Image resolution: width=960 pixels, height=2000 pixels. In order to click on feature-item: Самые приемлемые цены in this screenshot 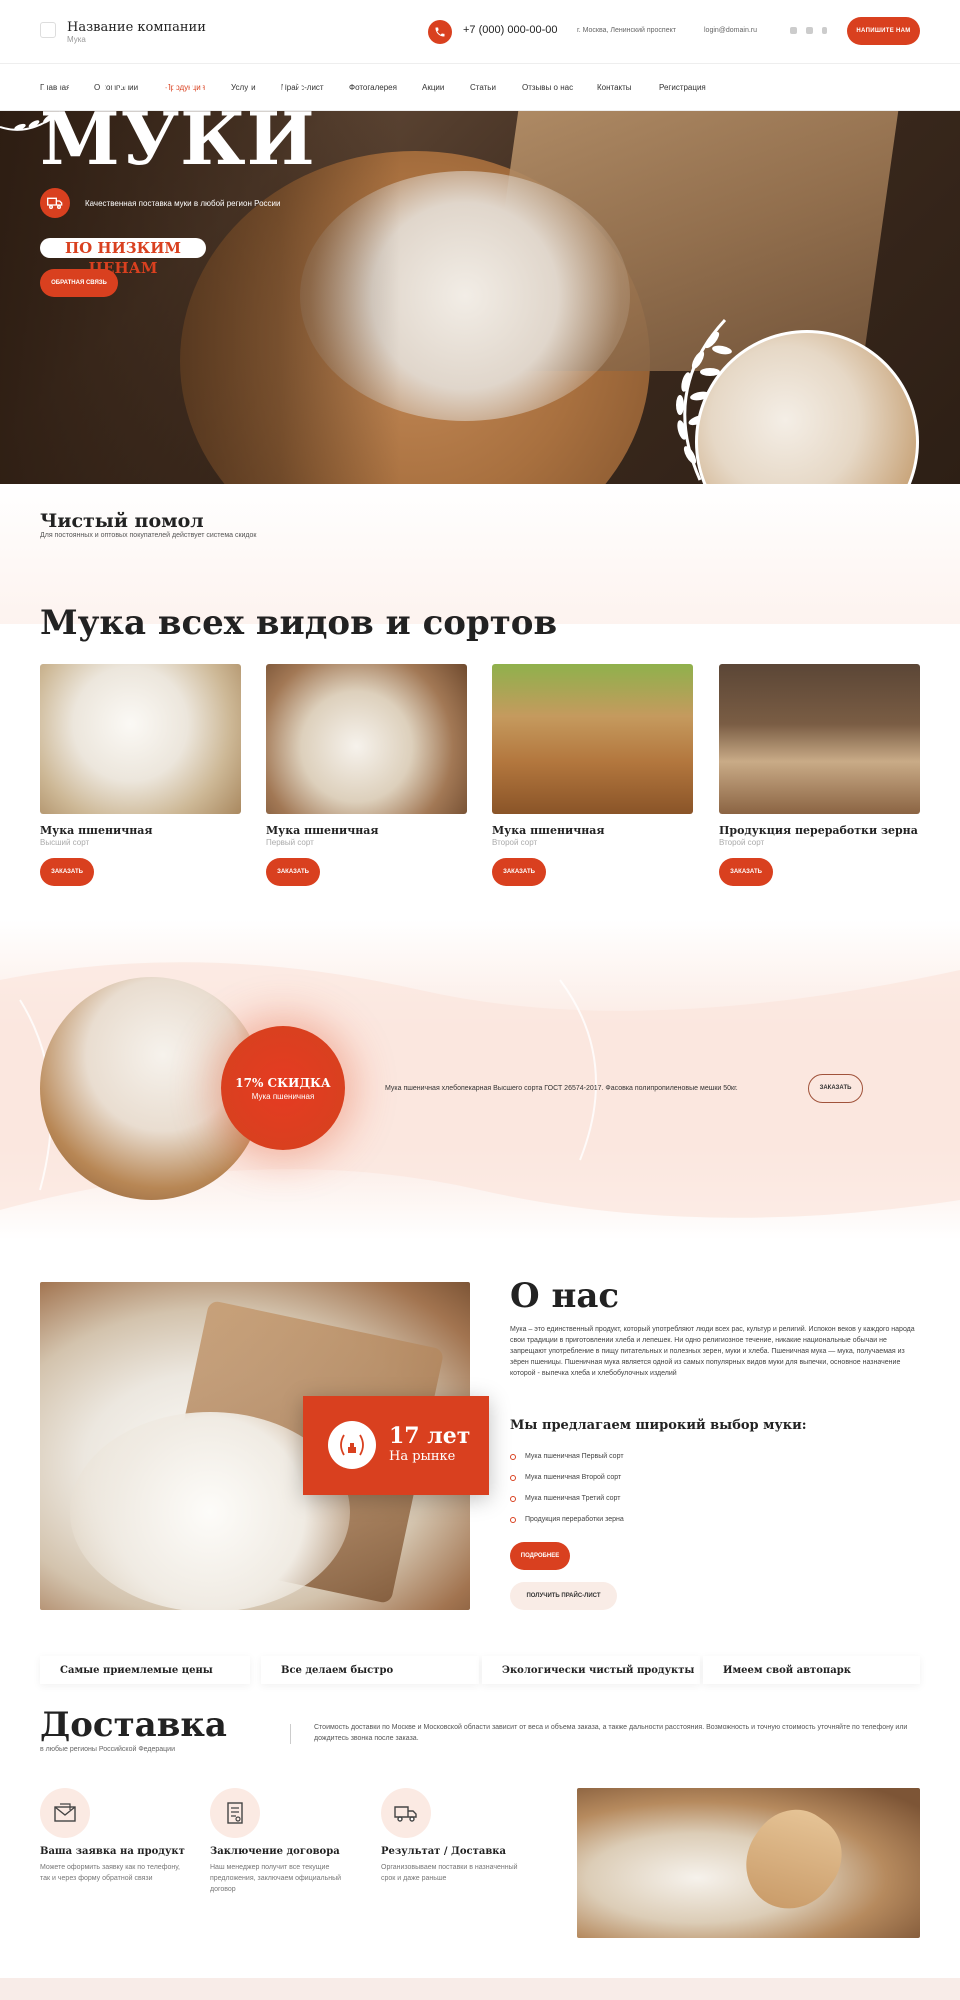, I will do `click(145, 1670)`.